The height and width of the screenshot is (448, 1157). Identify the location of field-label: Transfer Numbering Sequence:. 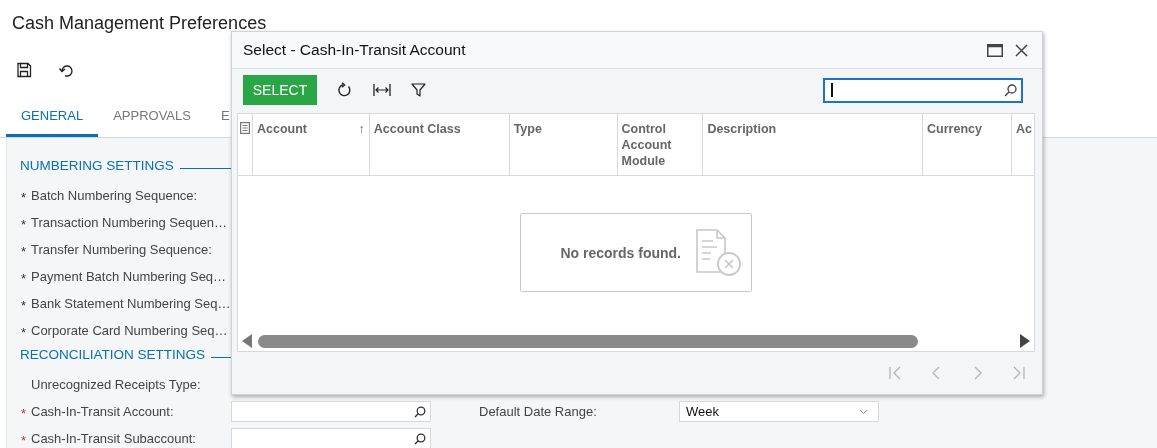
(121, 249).